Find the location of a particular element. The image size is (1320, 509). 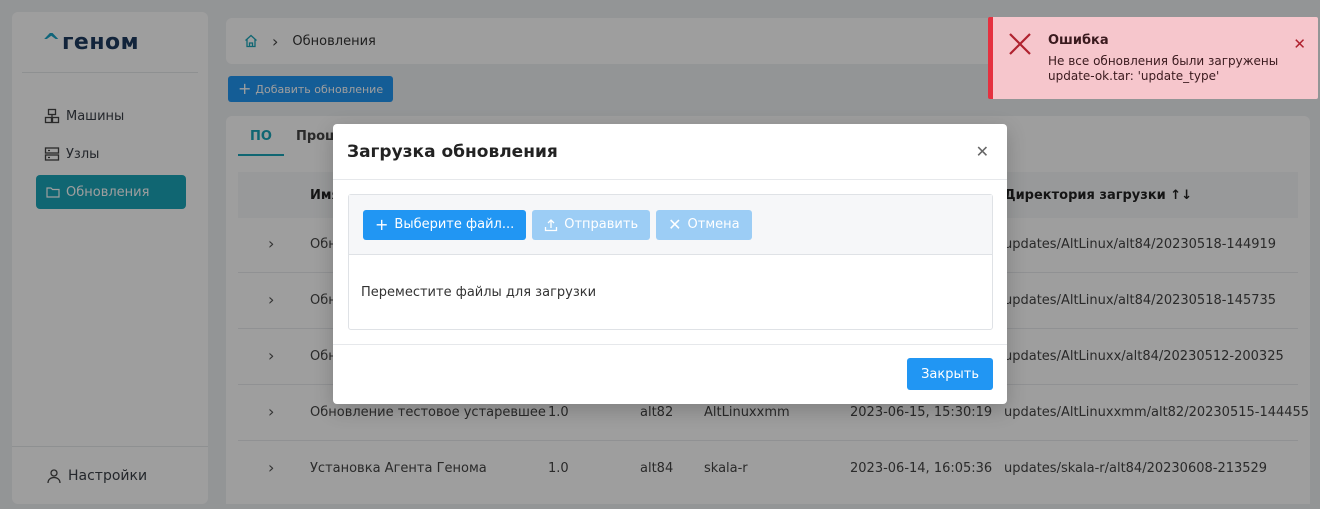

cancel-label: Отмена is located at coordinates (713, 224).